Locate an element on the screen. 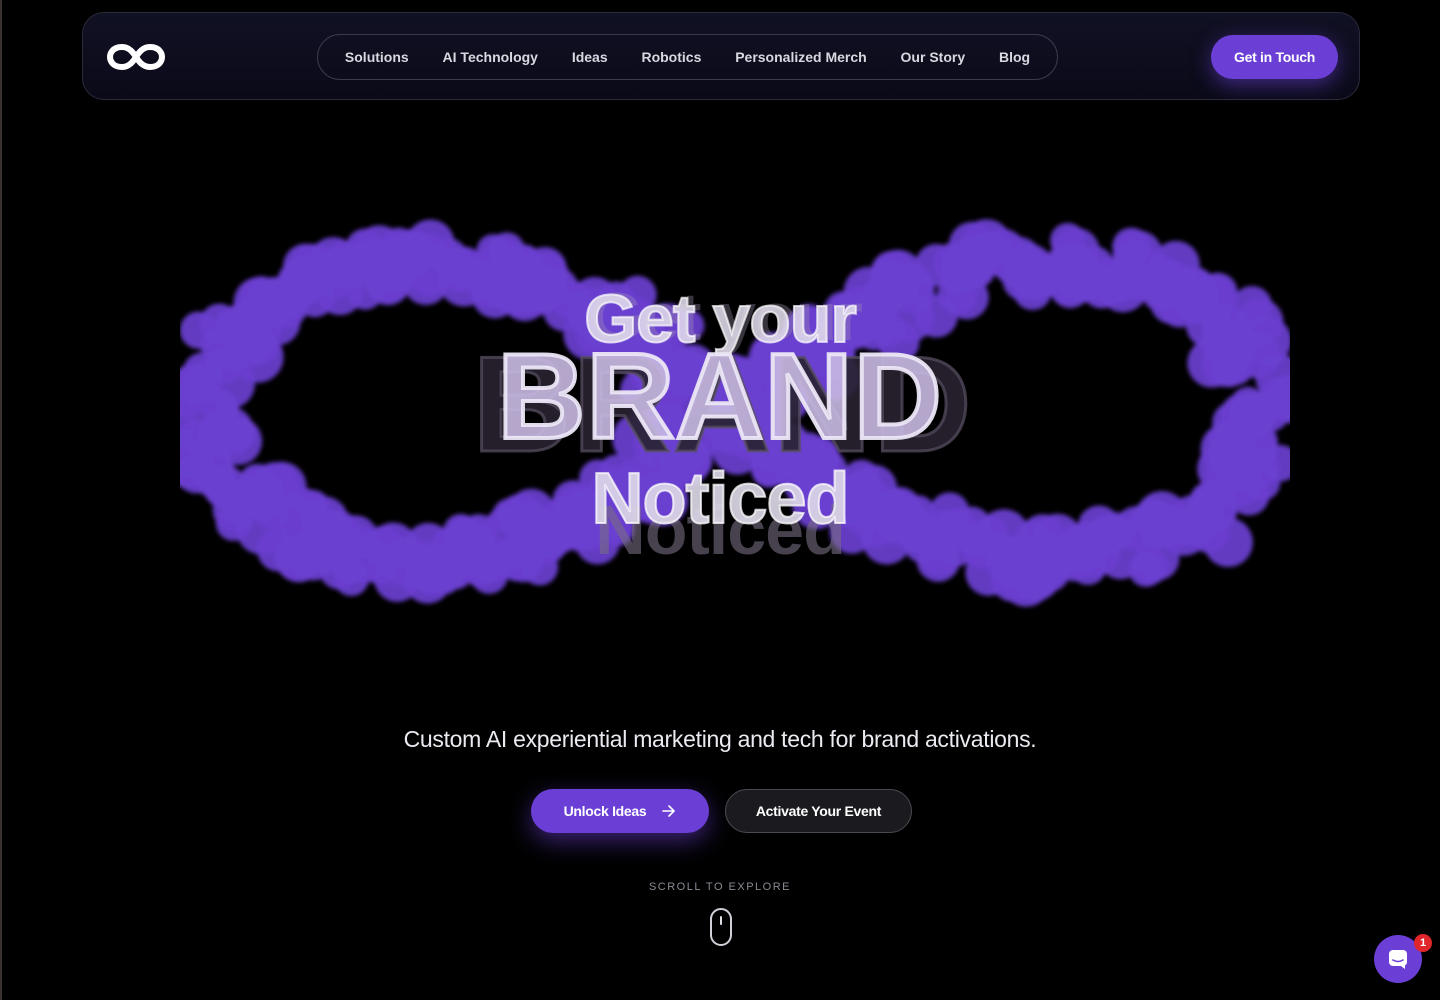 The width and height of the screenshot is (1440, 1000). scroll-hint: SCROLL TO EXPLORE is located at coordinates (720, 887).